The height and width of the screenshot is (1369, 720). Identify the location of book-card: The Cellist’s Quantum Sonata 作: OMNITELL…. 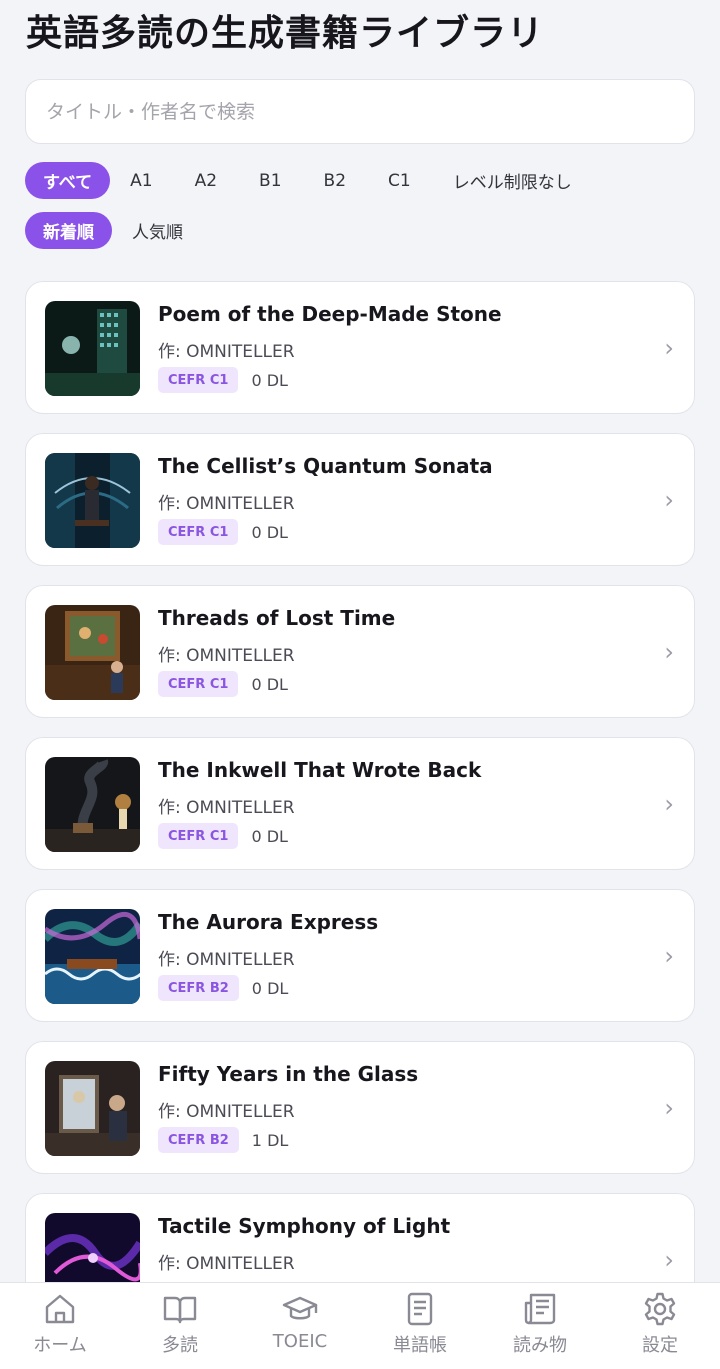
(360, 499).